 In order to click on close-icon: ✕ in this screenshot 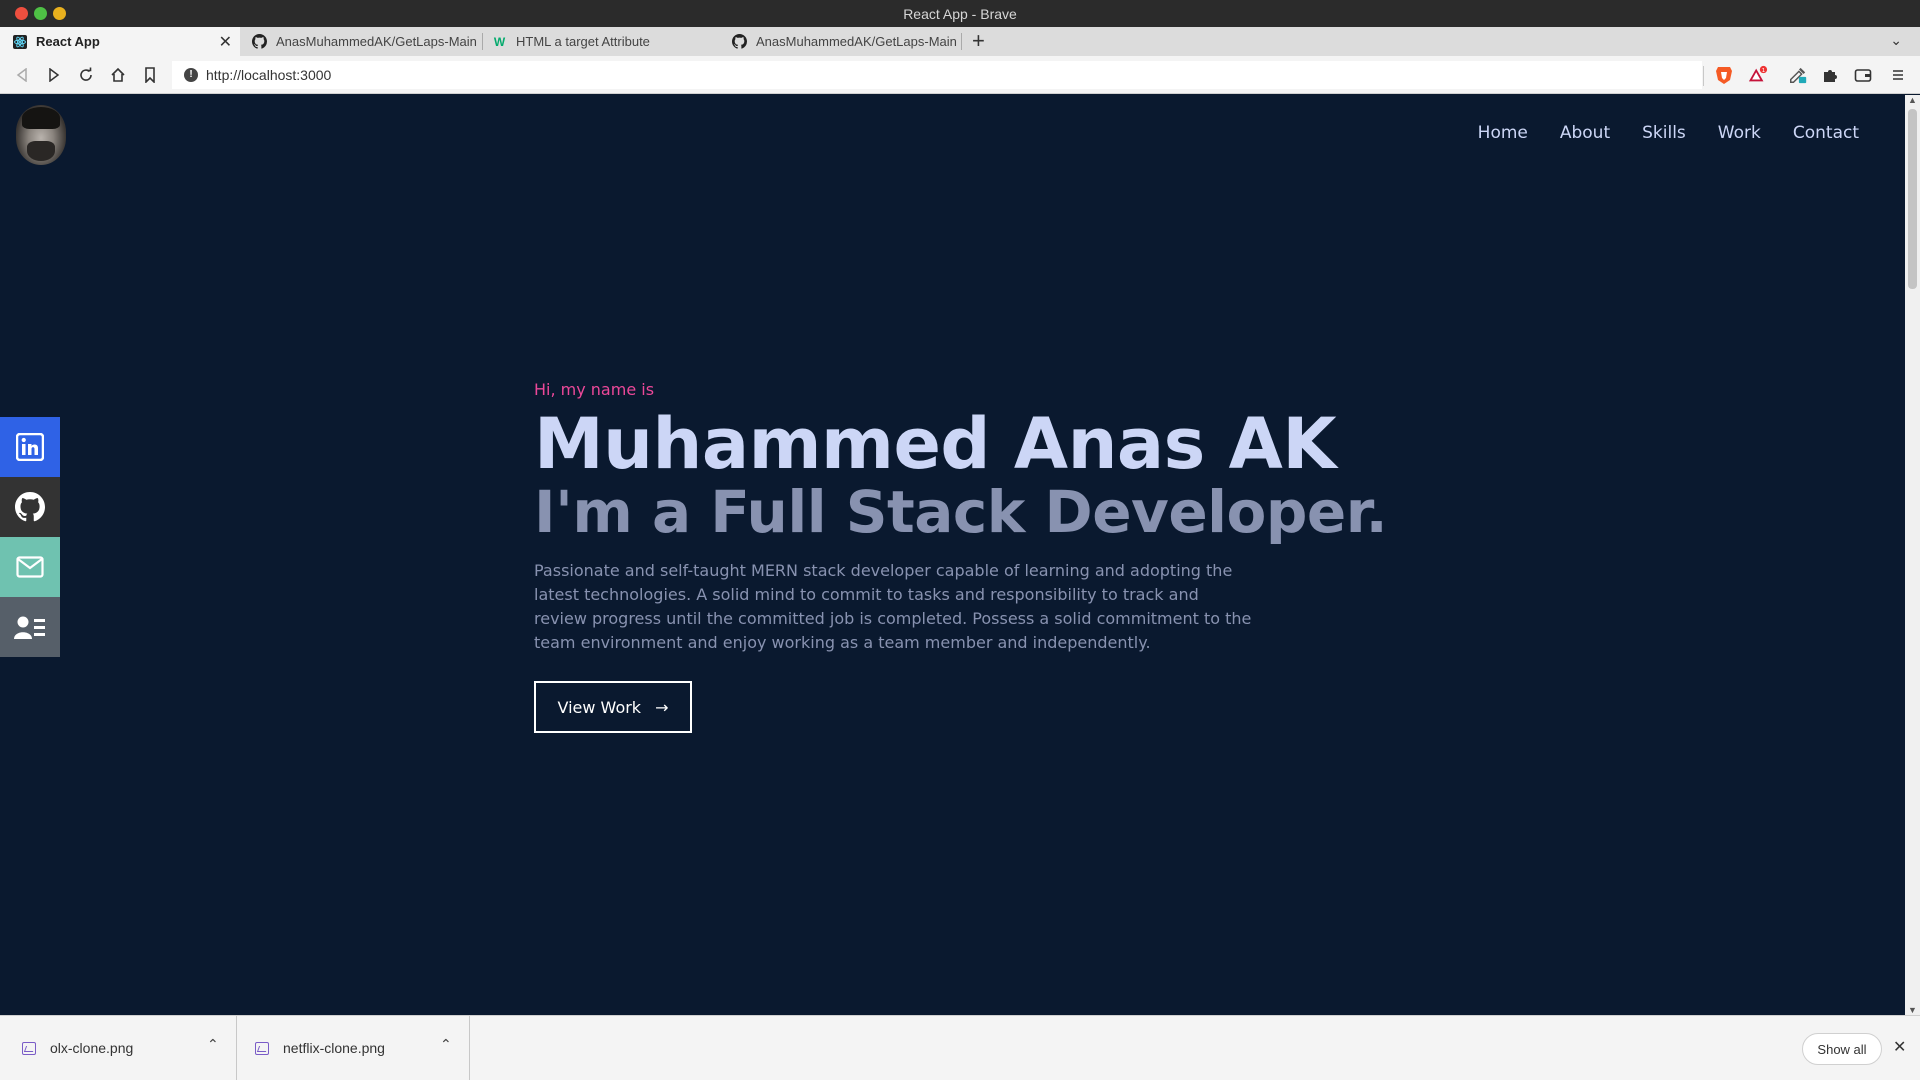, I will do `click(1899, 1047)`.